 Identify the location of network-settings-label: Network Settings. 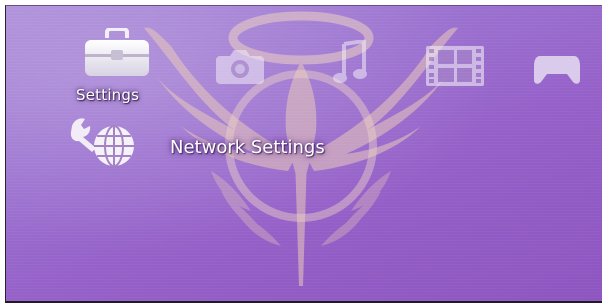
(247, 147).